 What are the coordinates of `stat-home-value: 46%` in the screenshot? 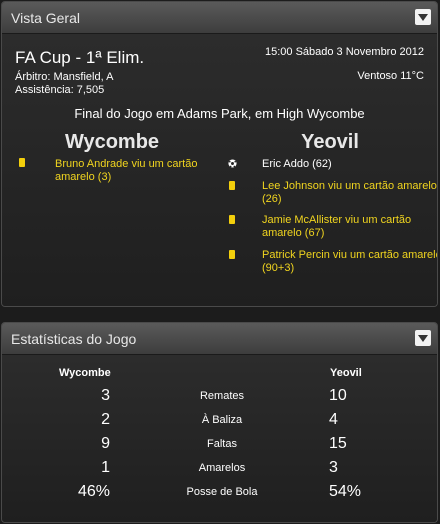 It's located at (93, 491).